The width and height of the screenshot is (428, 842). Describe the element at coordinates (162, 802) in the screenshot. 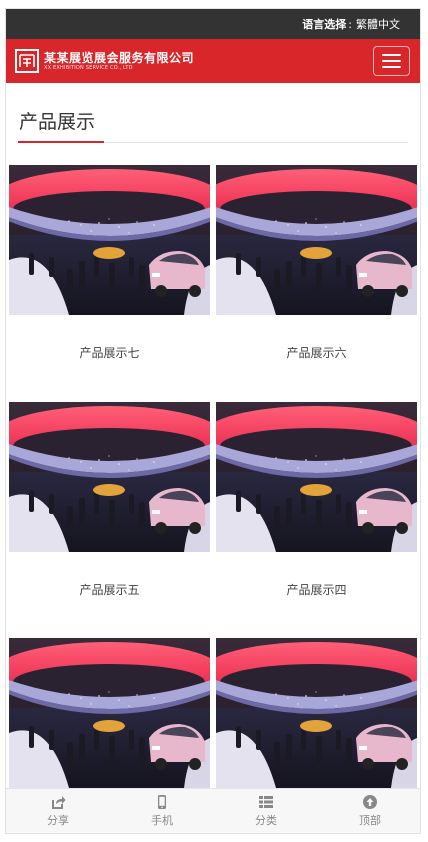

I see `mobile-phone-icon` at that location.